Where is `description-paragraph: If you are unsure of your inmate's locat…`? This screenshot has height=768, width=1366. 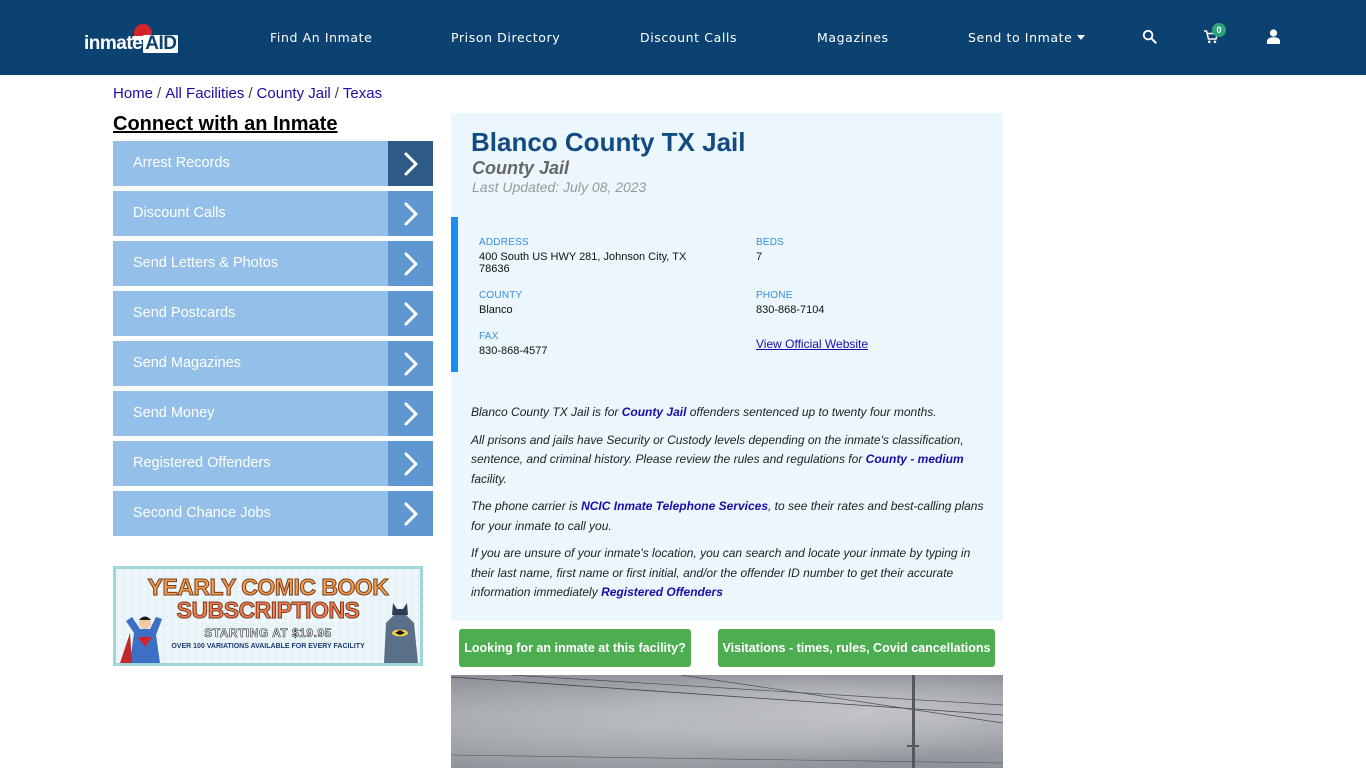
description-paragraph: If you are unsure of your inmate's locat… is located at coordinates (721, 572).